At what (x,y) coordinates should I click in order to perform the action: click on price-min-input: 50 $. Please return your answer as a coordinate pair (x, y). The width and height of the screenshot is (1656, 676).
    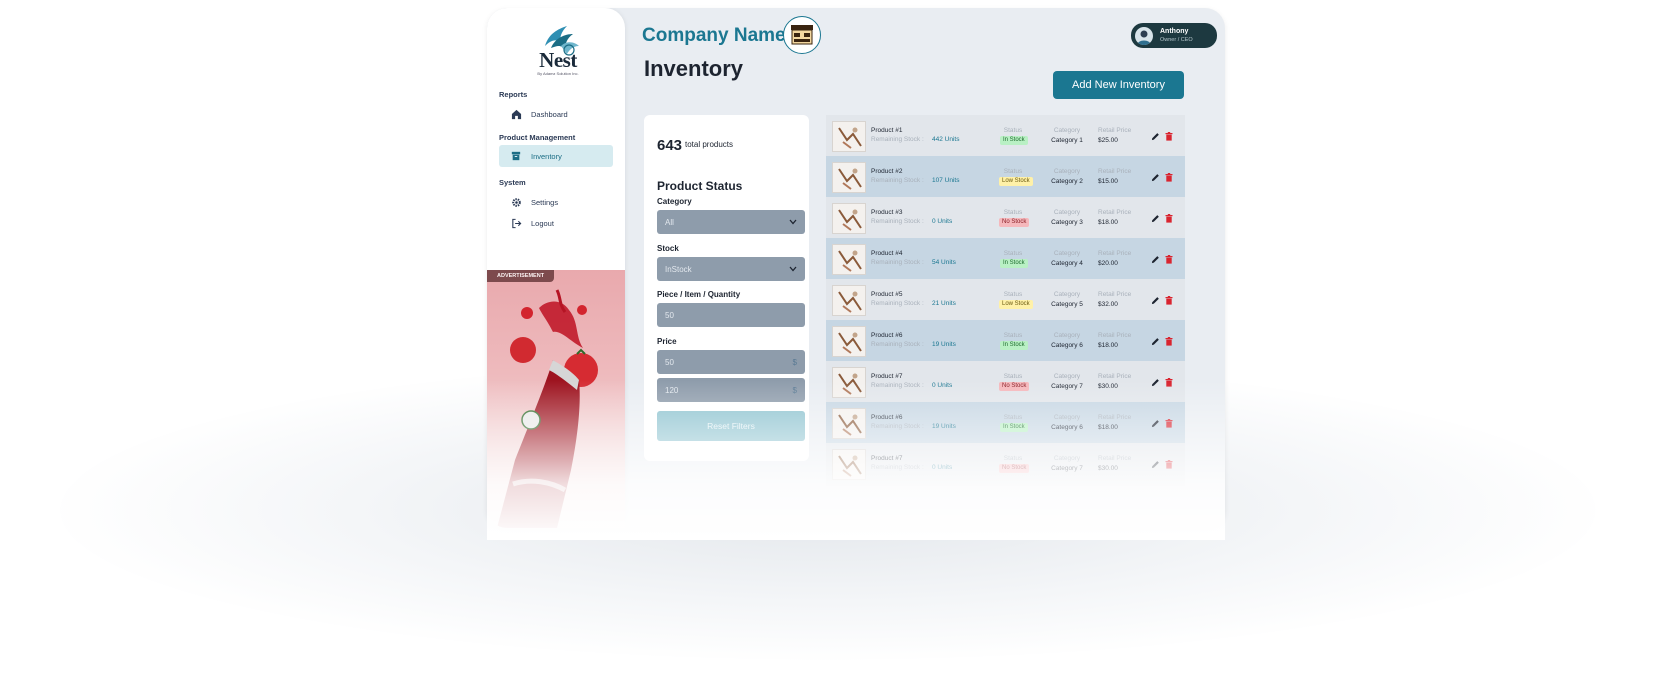
    Looking at the image, I should click on (731, 362).